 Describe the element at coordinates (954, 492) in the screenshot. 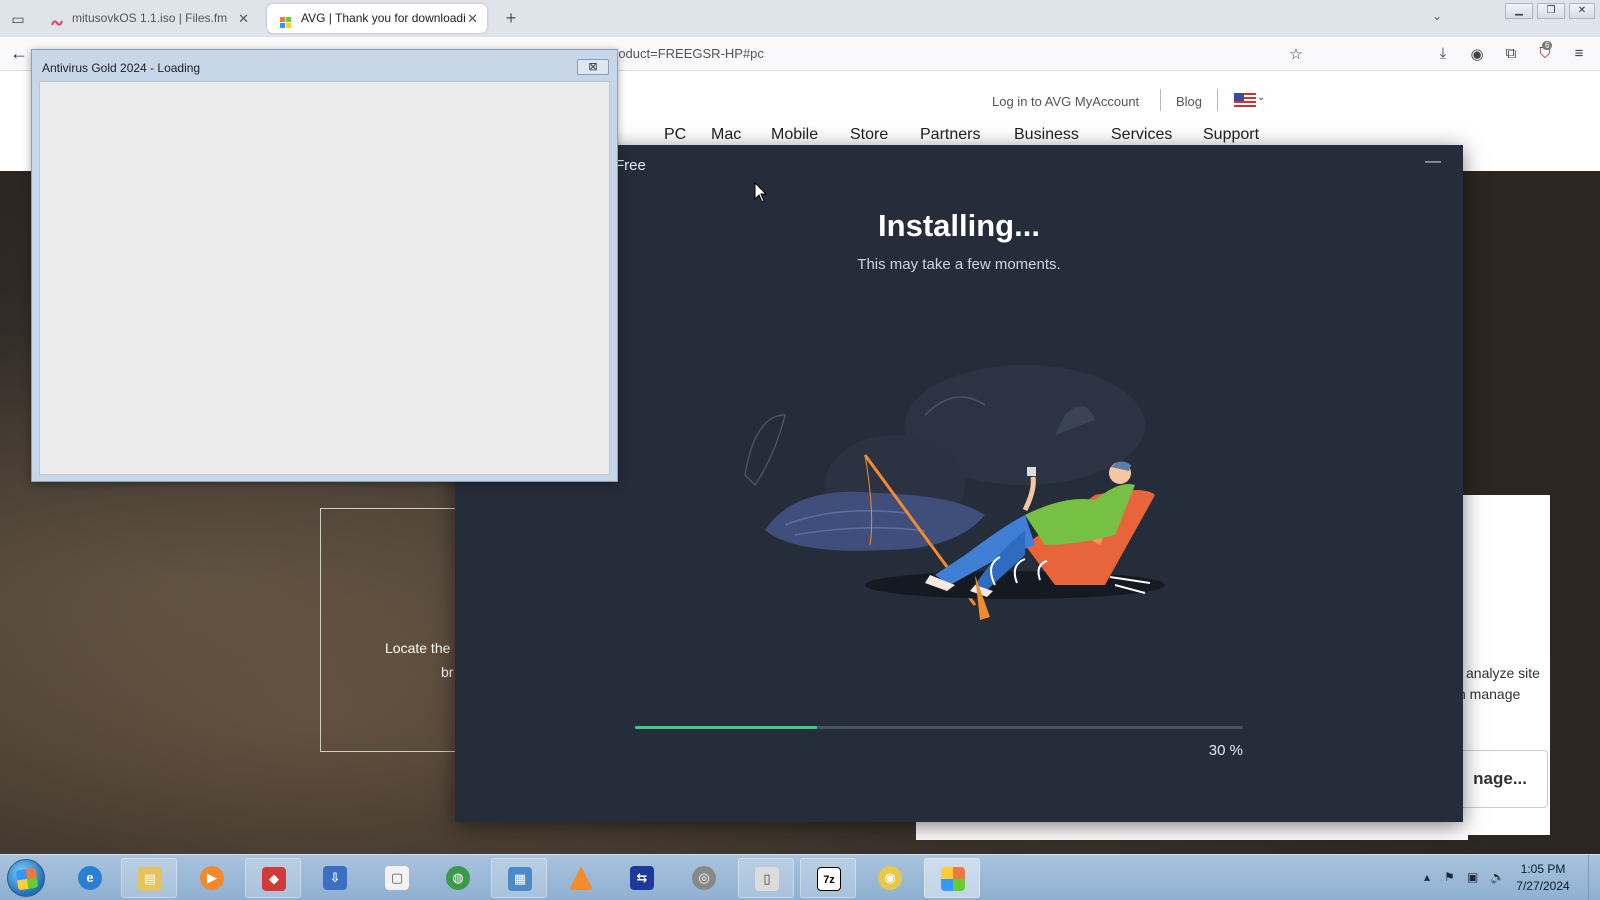

I see `fishing-man-illustration` at that location.